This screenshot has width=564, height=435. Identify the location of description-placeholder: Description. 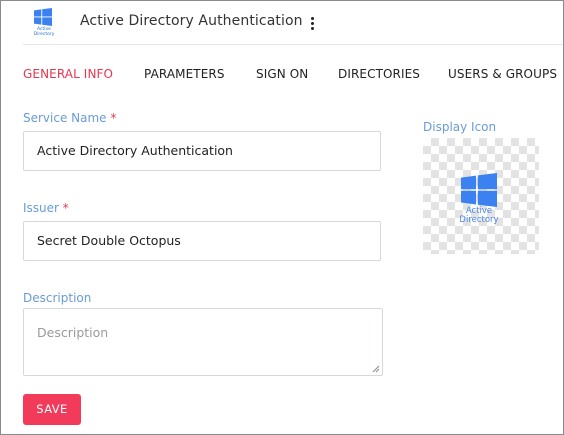
(73, 332).